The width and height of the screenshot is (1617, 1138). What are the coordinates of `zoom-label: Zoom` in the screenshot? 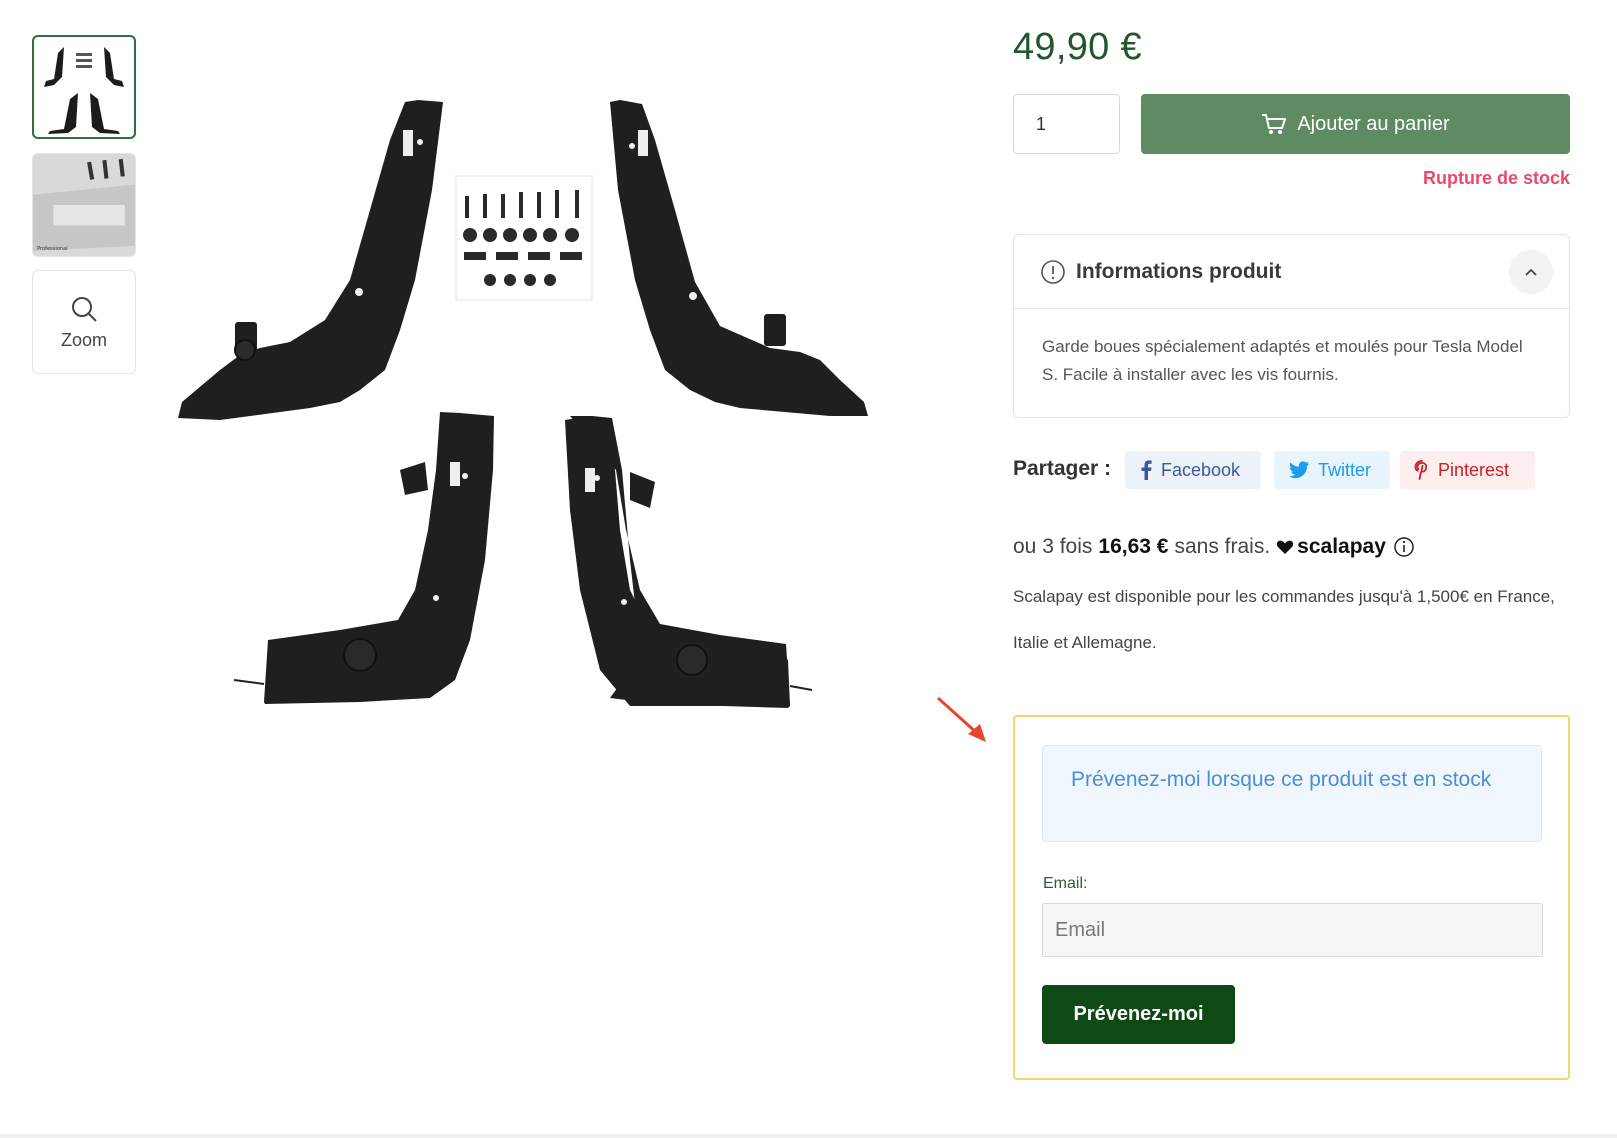 It's located at (83, 339).